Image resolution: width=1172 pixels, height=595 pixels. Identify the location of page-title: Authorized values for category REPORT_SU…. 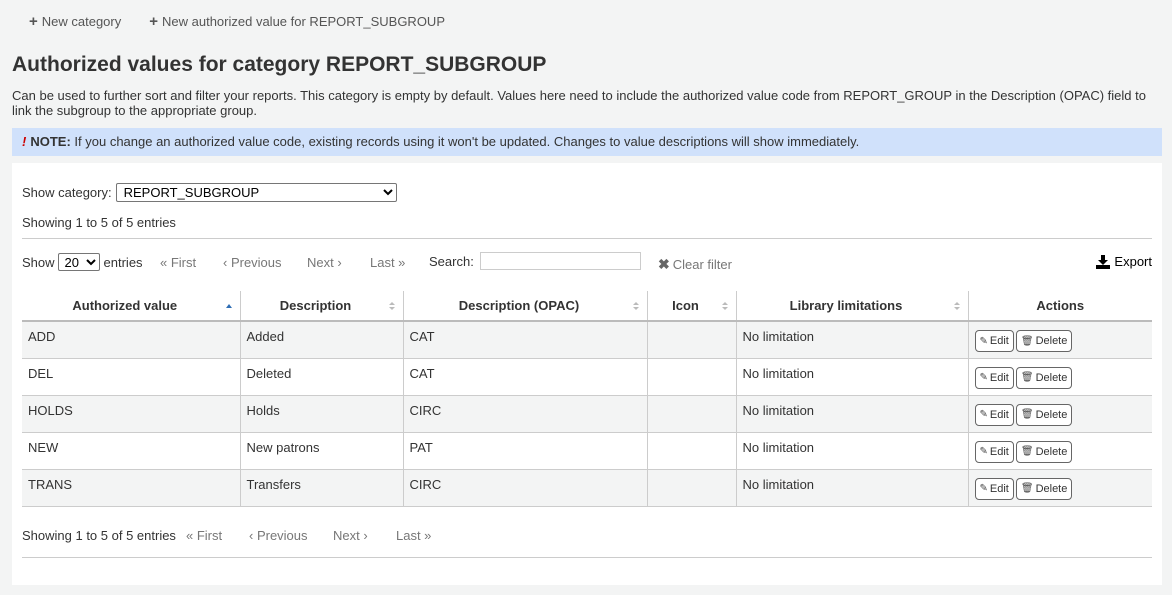
(279, 64).